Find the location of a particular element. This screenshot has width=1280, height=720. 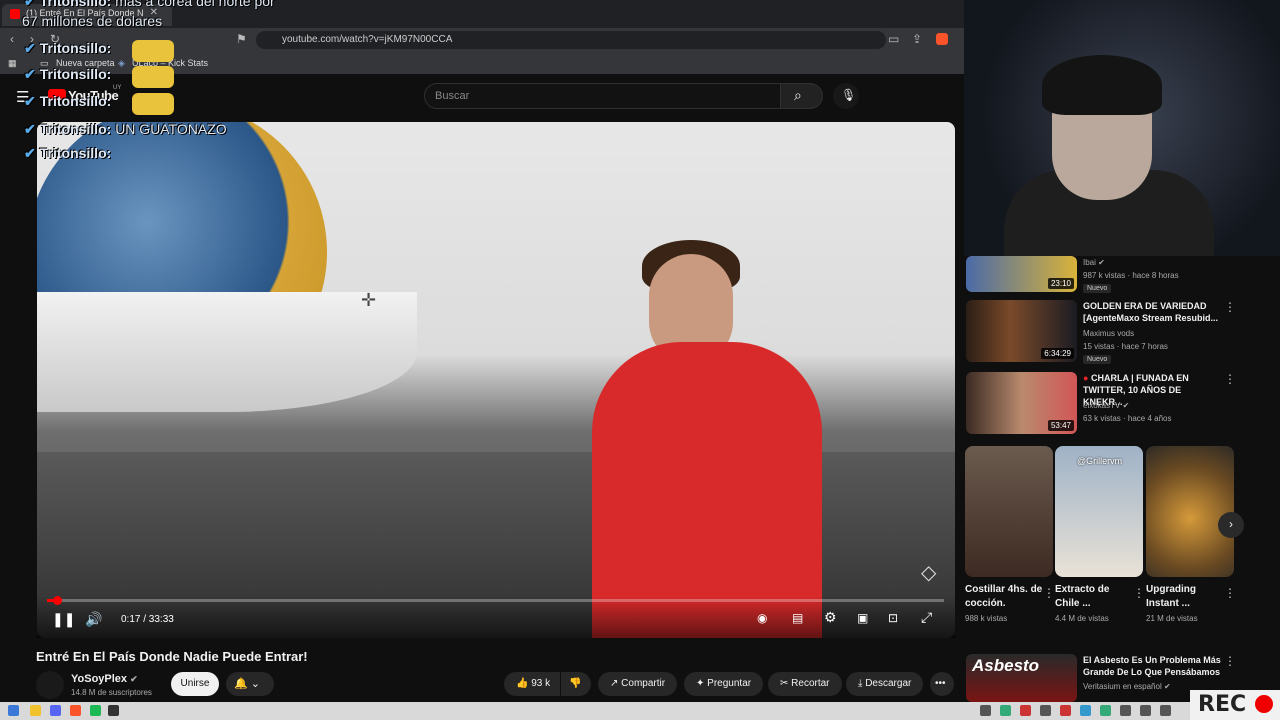

brave-icon is located at coordinates (75, 710).